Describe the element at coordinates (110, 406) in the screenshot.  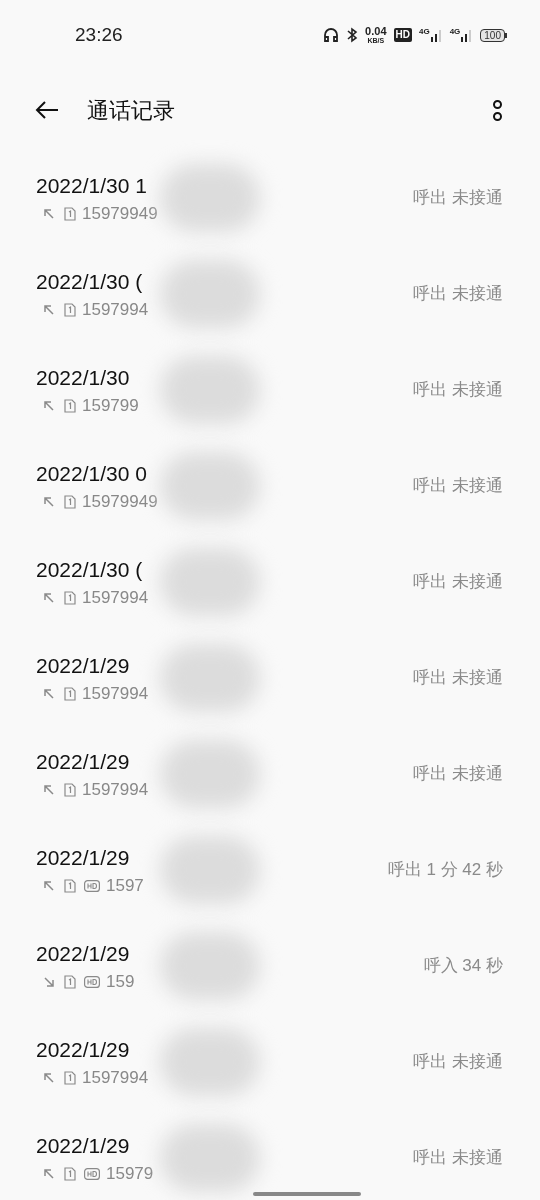
I see `phone-number: 159799` at that location.